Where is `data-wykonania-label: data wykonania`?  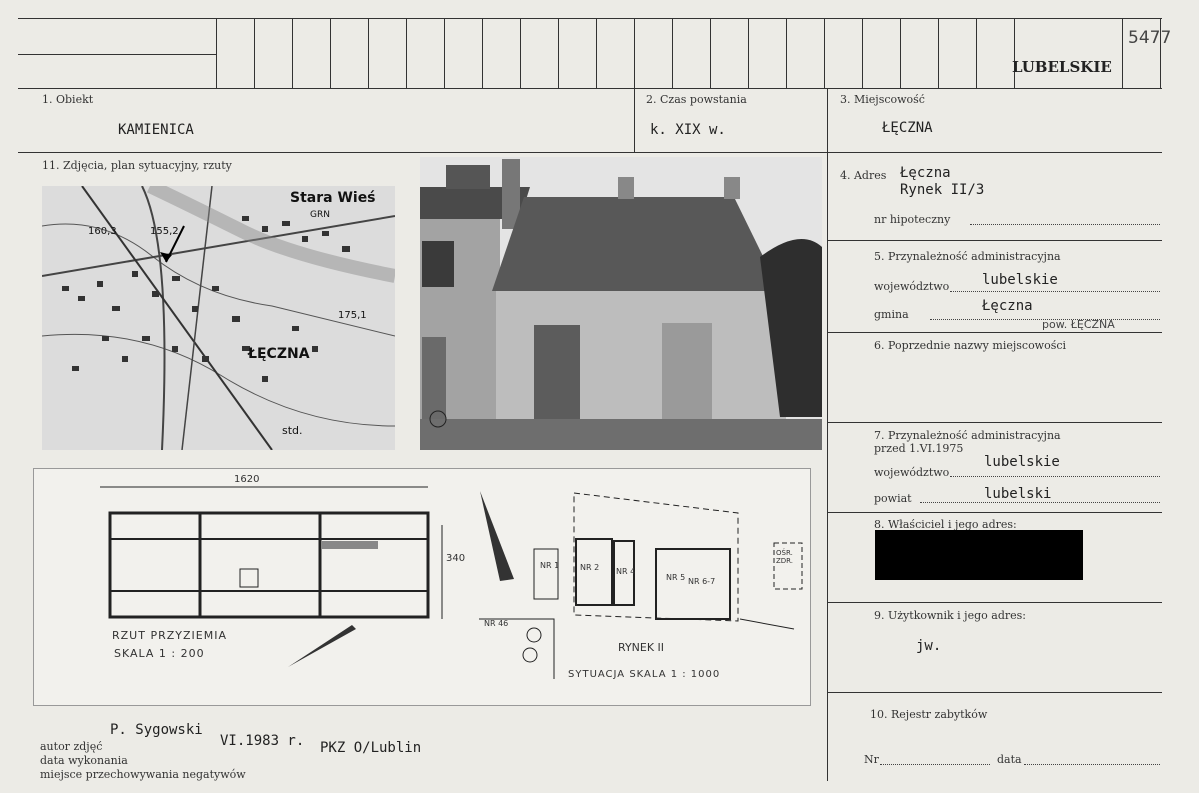
data-wykonania-label: data wykonania is located at coordinates (84, 760).